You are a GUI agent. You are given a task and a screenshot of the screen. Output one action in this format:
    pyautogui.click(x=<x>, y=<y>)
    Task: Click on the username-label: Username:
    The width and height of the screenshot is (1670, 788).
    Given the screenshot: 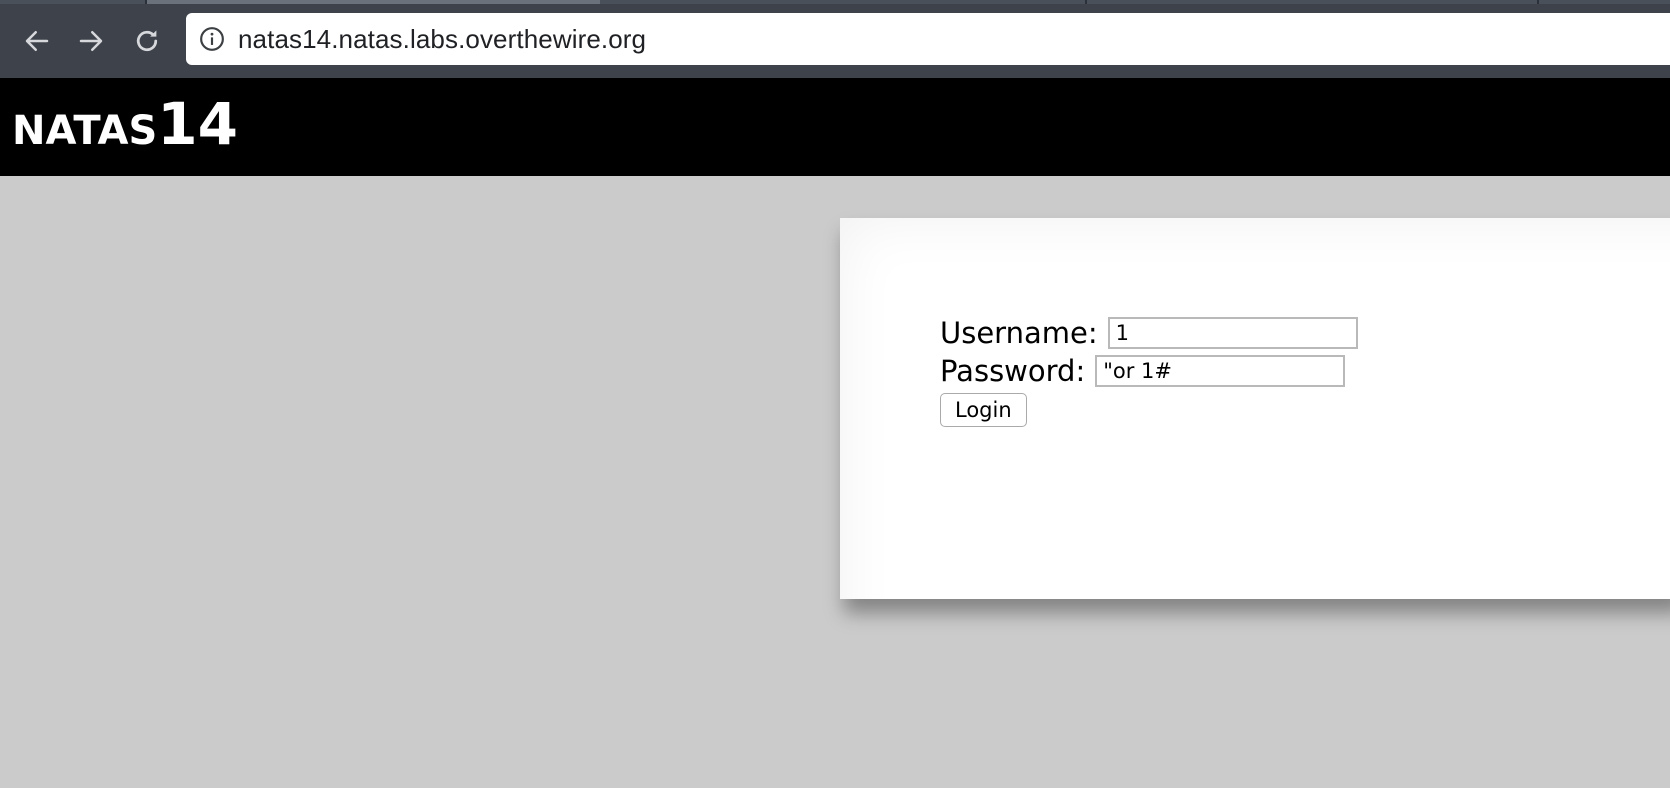 What is the action you would take?
    pyautogui.click(x=1019, y=333)
    